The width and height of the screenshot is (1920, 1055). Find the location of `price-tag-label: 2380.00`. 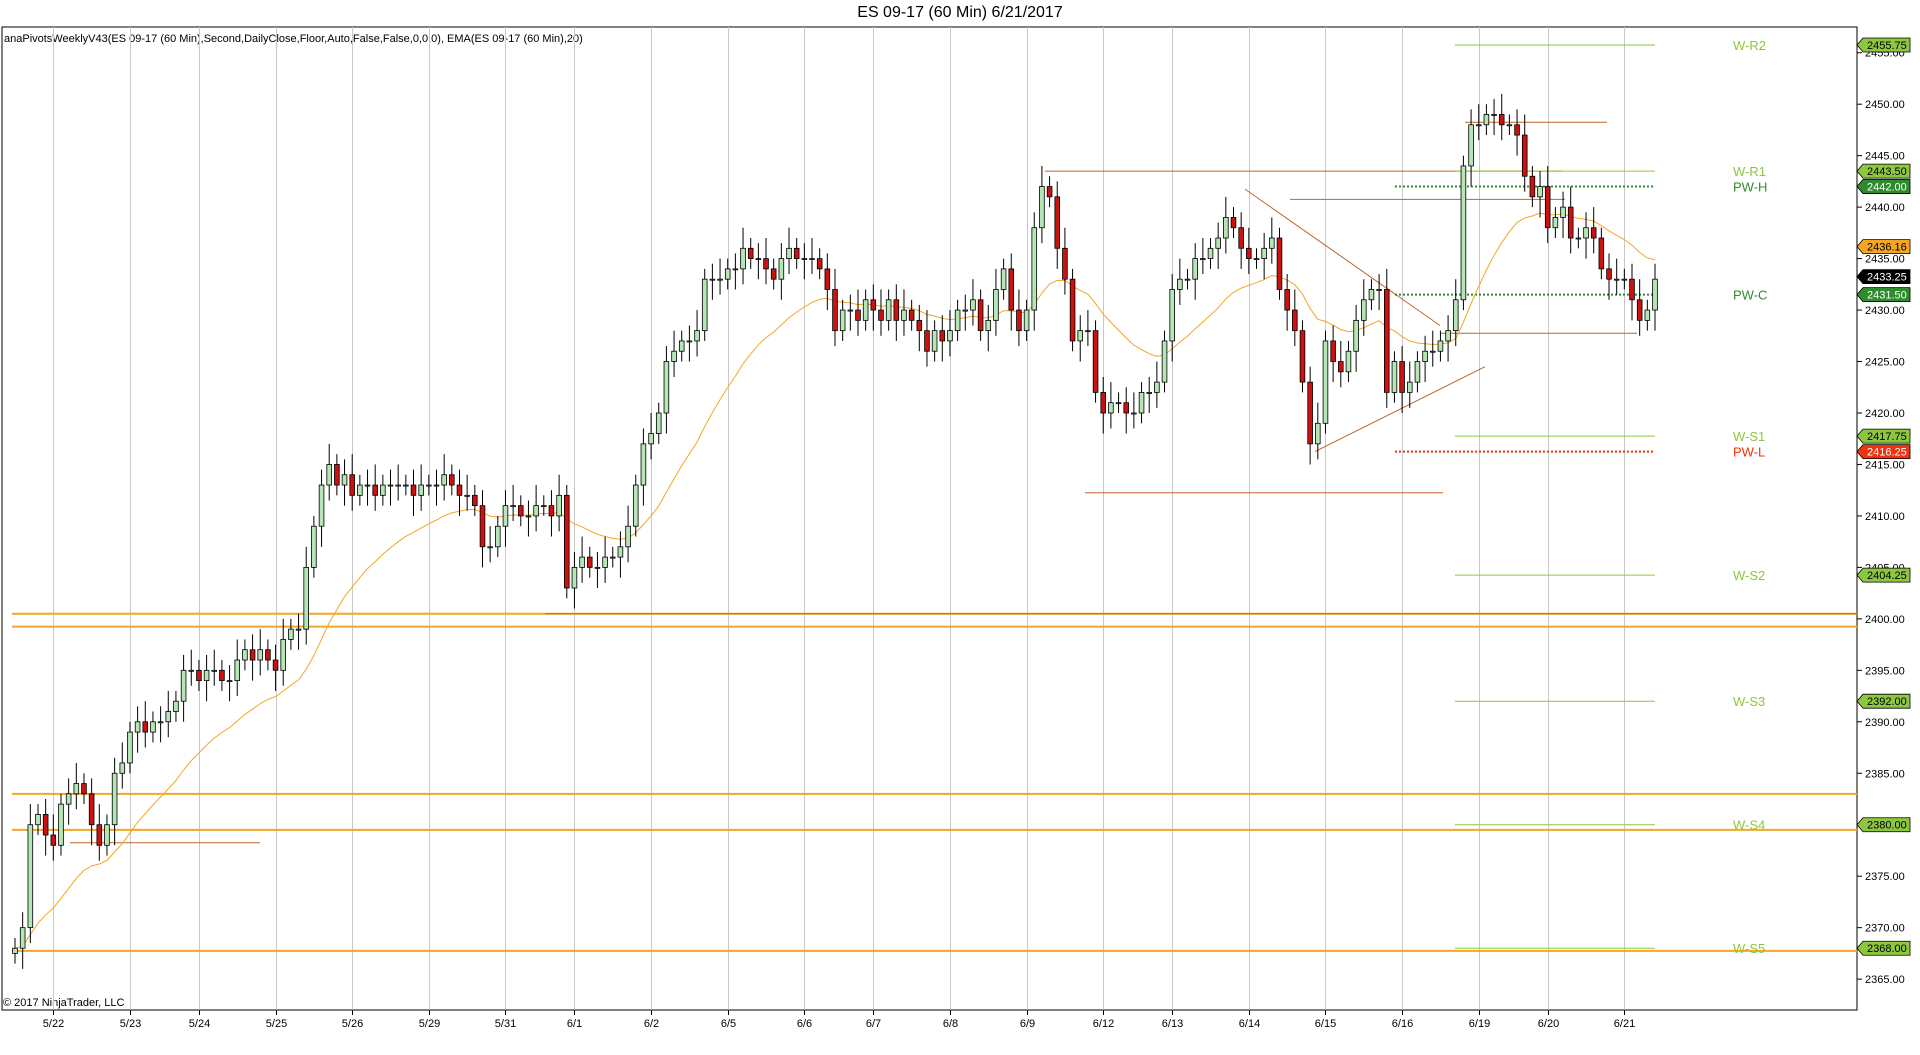

price-tag-label: 2380.00 is located at coordinates (1887, 826).